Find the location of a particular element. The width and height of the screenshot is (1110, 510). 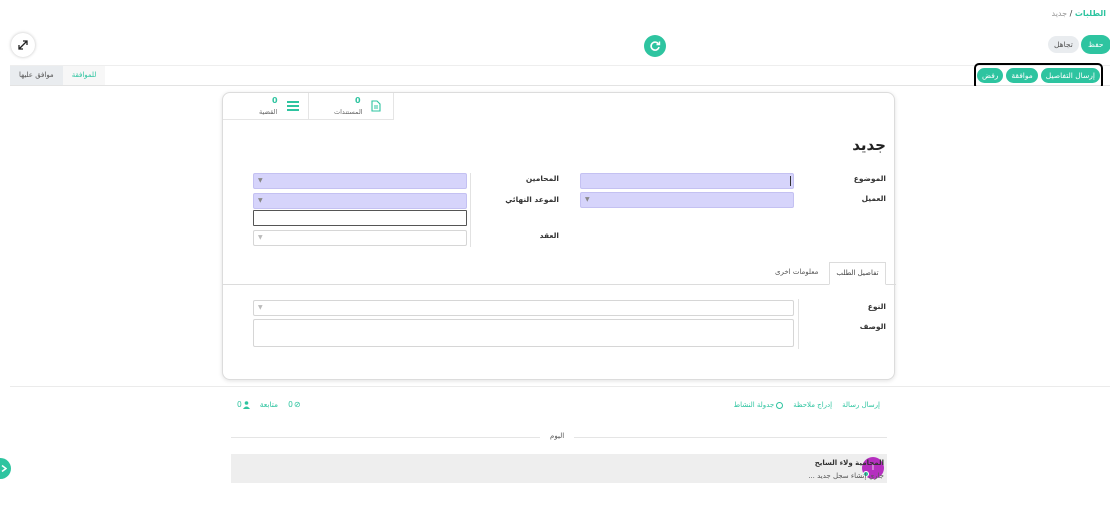

details-divider is located at coordinates (798, 324).